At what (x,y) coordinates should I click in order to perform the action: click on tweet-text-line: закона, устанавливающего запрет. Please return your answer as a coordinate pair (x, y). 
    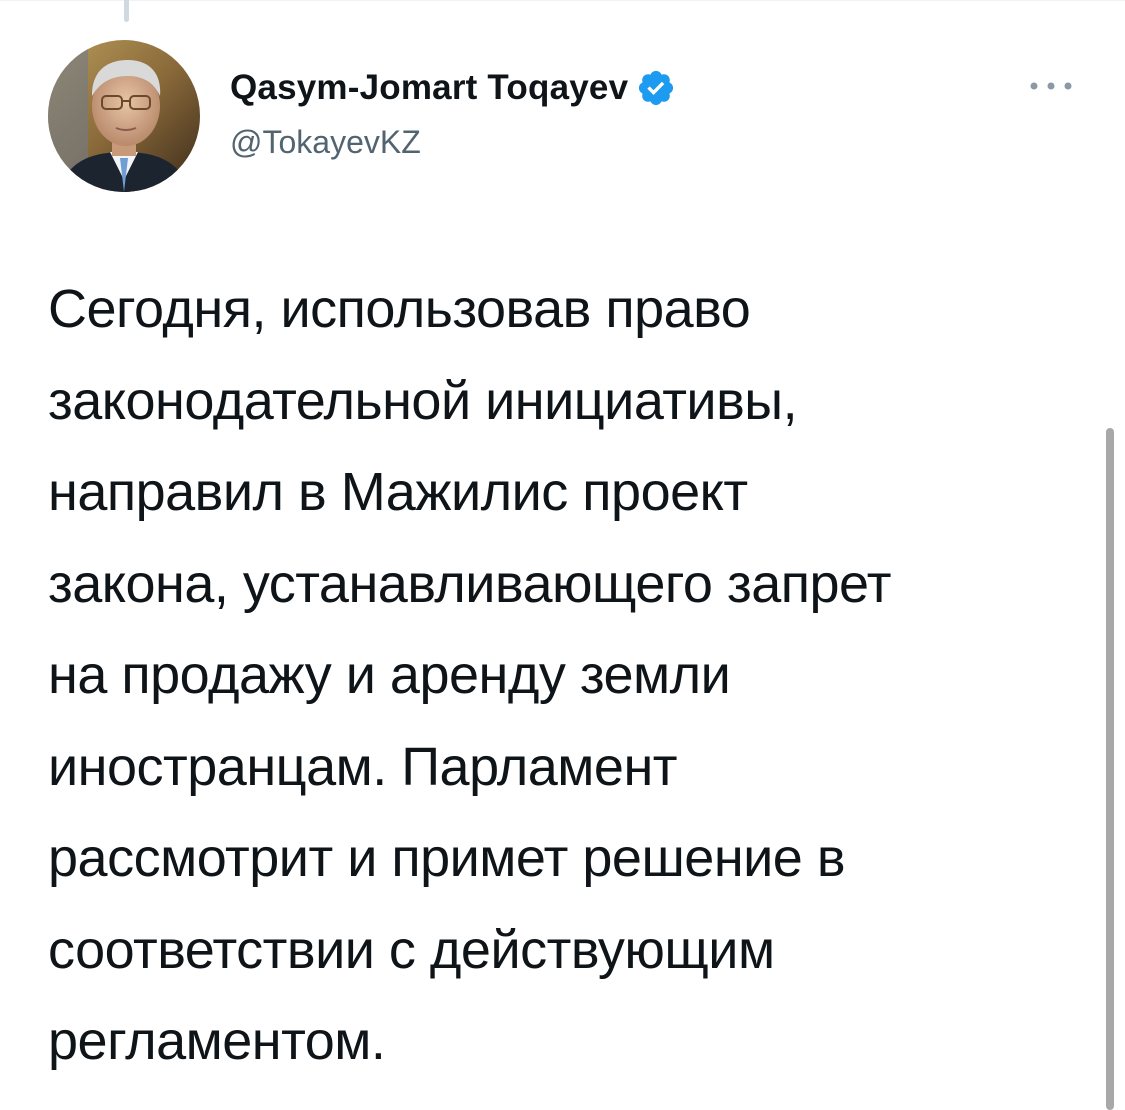
    Looking at the image, I should click on (470, 583).